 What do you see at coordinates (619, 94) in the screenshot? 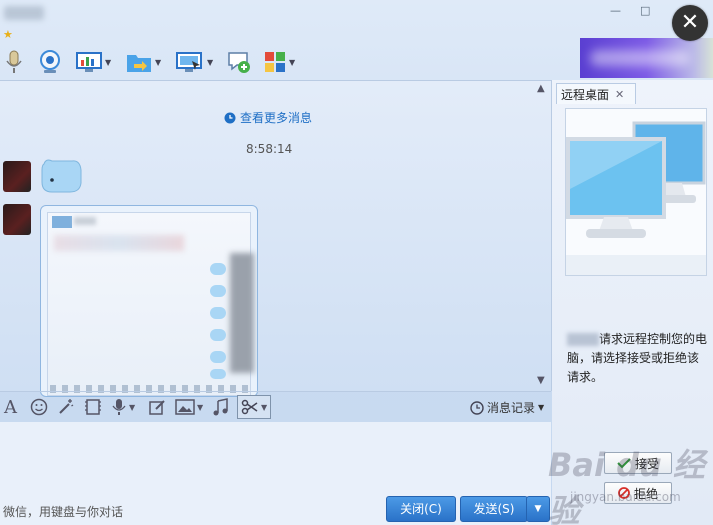
I see `close-tab-icon: ✕` at bounding box center [619, 94].